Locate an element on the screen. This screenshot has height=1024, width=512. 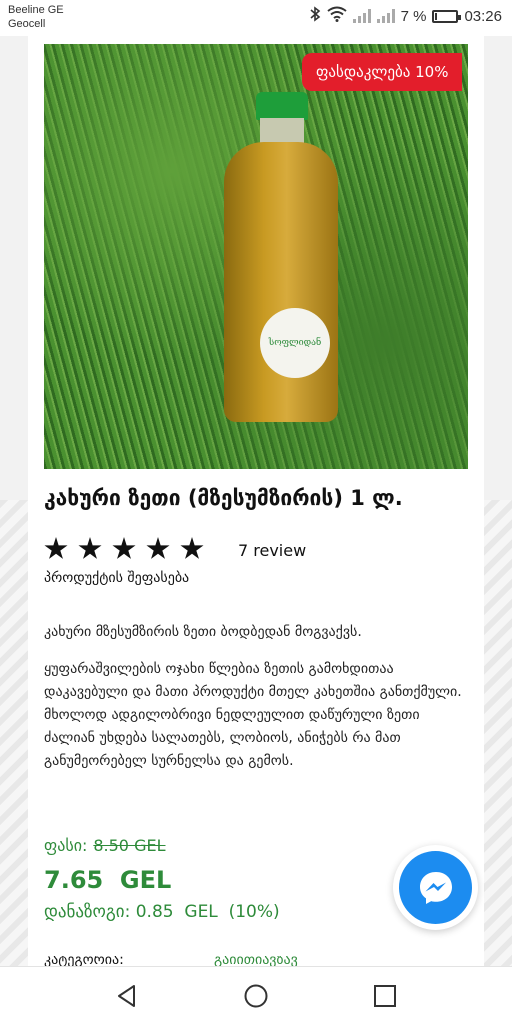
battery-icon is located at coordinates (447, 16).